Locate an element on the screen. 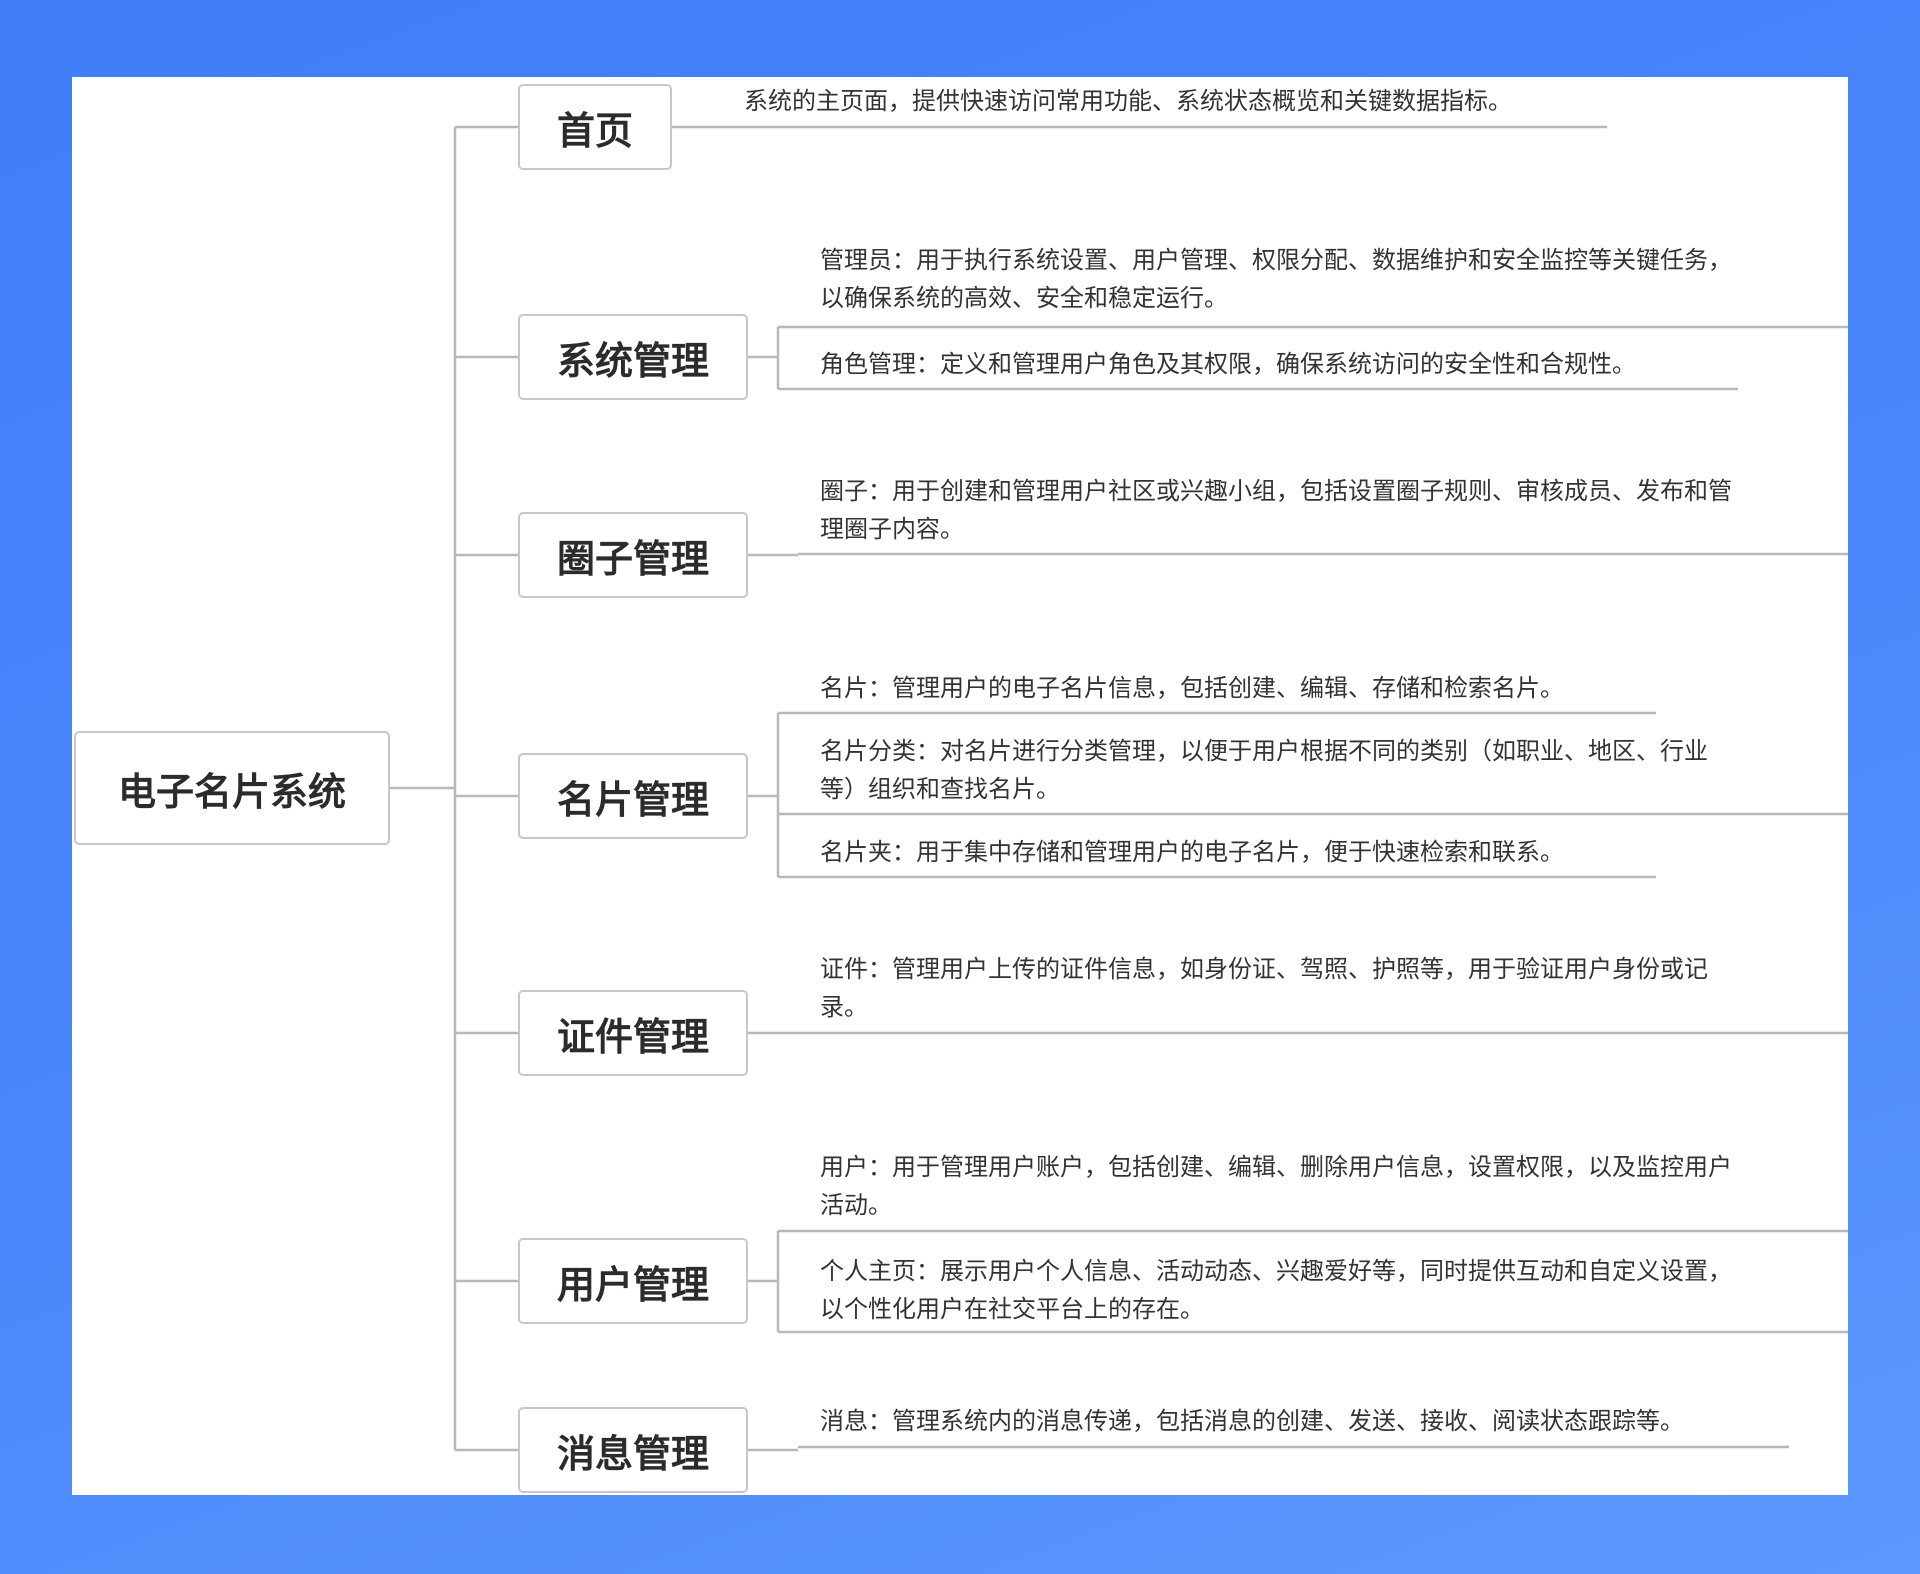 Image resolution: width=1920 pixels, height=1574 pixels. leaf-description: 角色管理：定义和管理用户角色及其权限，确保系统访问的安全性和合规性。 is located at coordinates (1228, 364).